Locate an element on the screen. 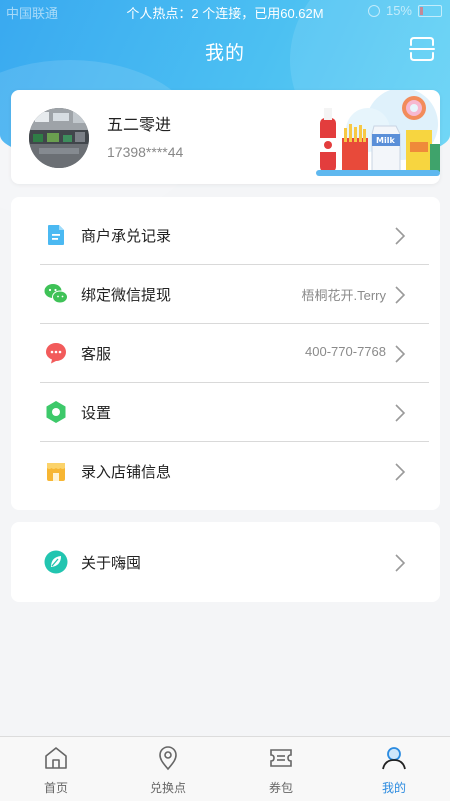  battery-icon is located at coordinates (430, 10).